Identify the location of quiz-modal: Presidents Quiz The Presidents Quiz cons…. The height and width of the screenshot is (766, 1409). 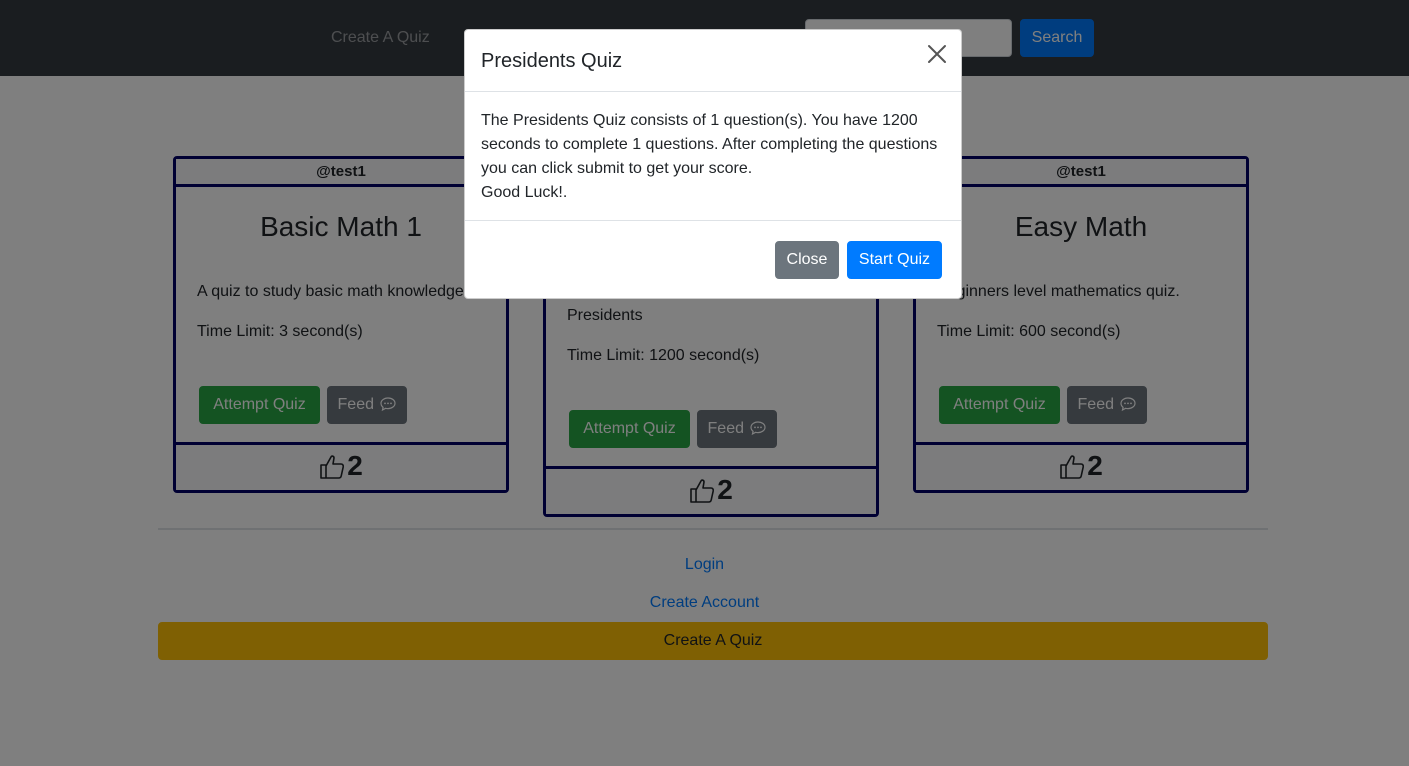
(713, 164).